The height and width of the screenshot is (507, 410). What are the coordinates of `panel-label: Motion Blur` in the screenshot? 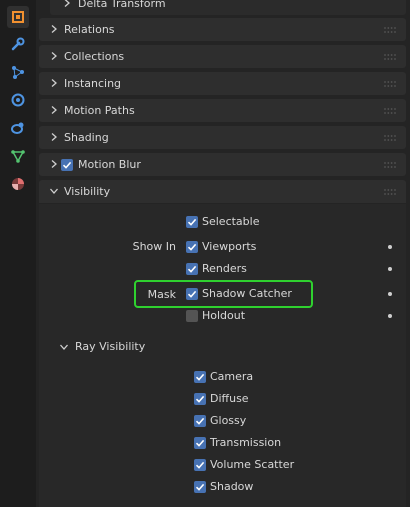 It's located at (109, 164).